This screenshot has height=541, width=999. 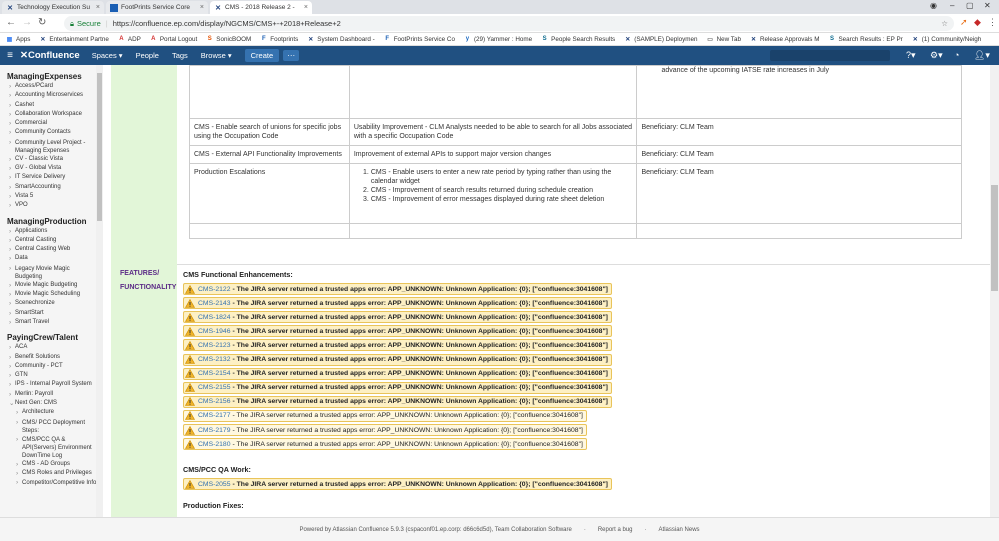 What do you see at coordinates (214, 444) in the screenshot?
I see `jira-issue-link: CMS-2180` at bounding box center [214, 444].